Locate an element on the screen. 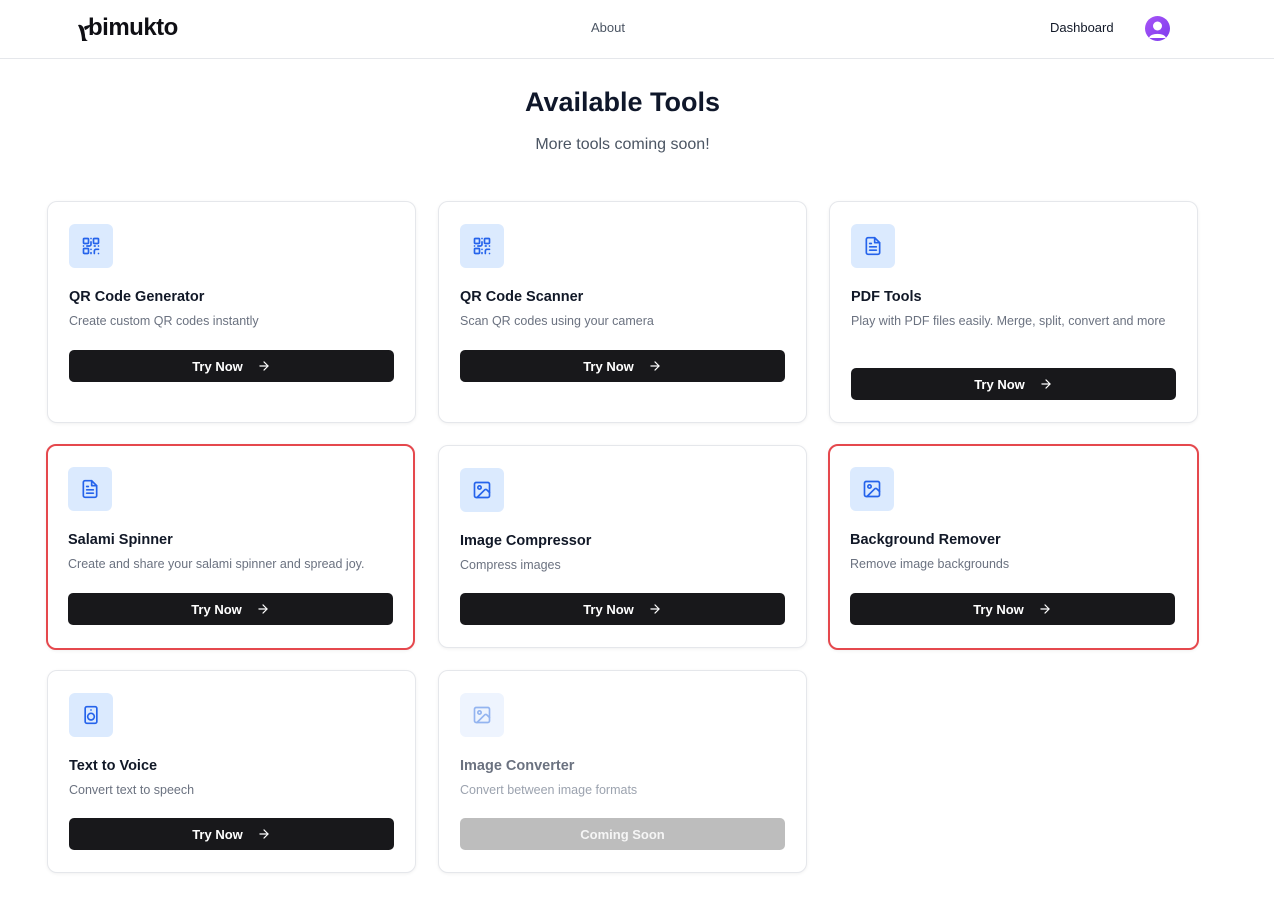  user-avatar is located at coordinates (1157, 28).